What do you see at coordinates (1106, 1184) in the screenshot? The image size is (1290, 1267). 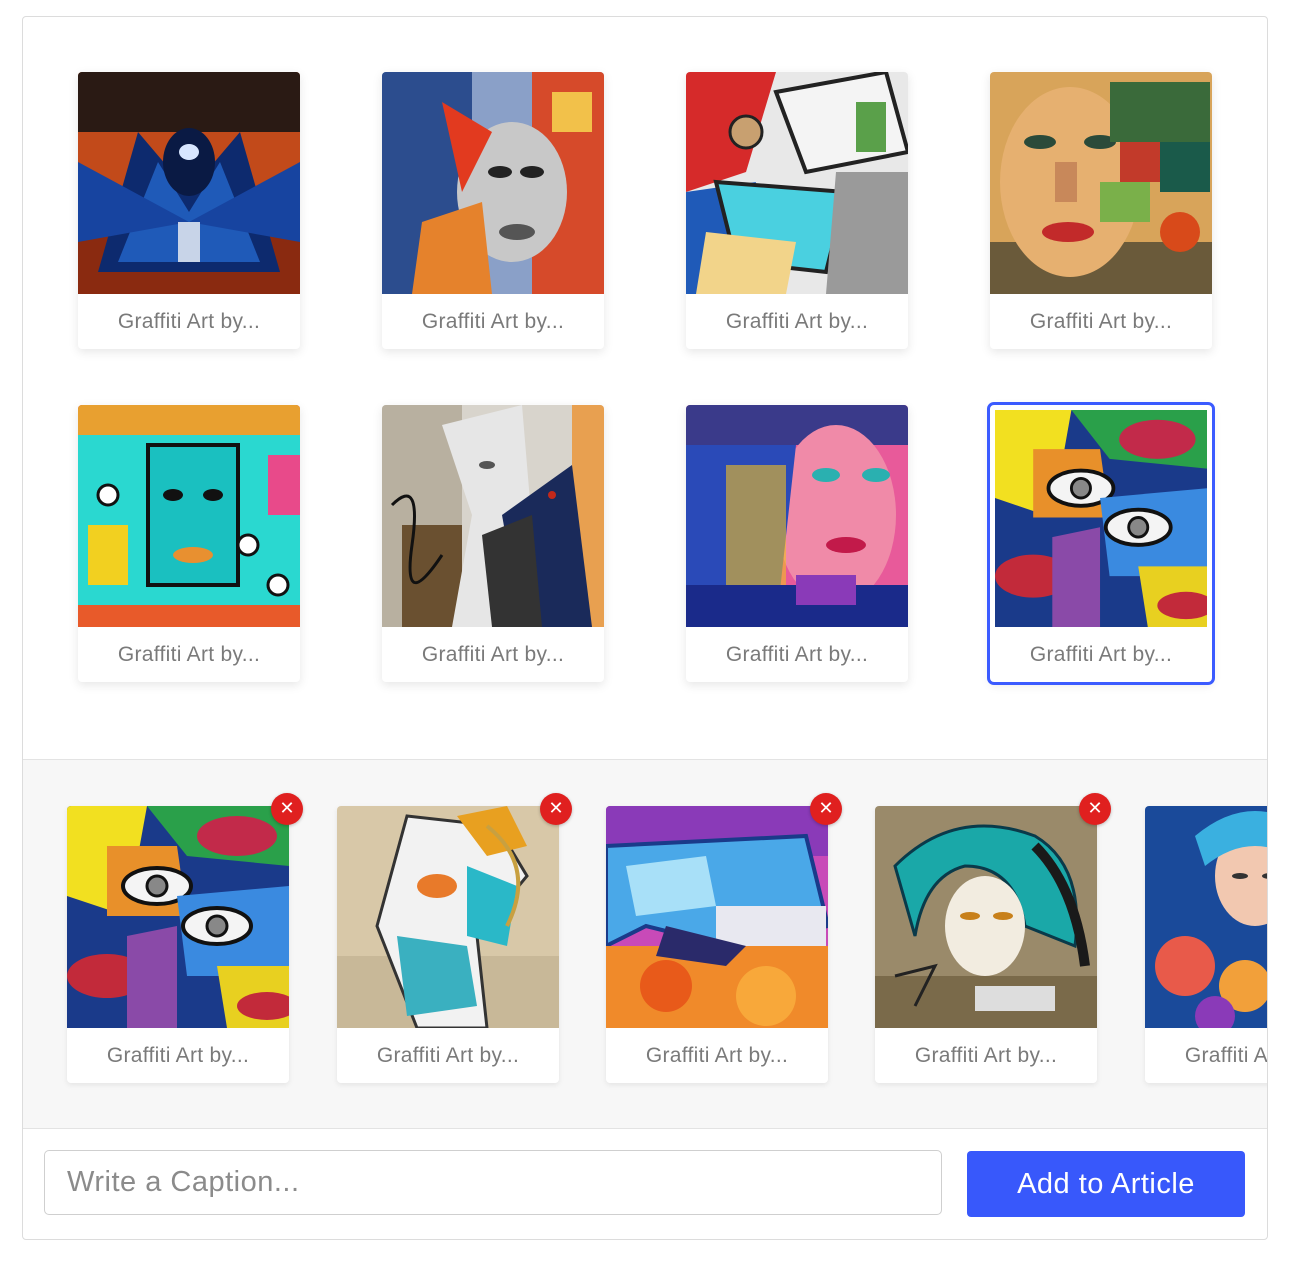 I see `add-to-article-button: Add to Article` at bounding box center [1106, 1184].